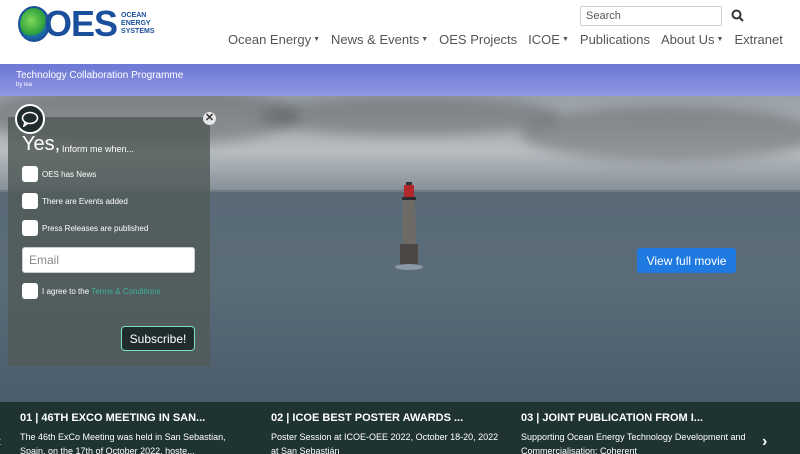 Image resolution: width=800 pixels, height=454 pixels. What do you see at coordinates (409, 226) in the screenshot?
I see `lighthouse-image` at bounding box center [409, 226].